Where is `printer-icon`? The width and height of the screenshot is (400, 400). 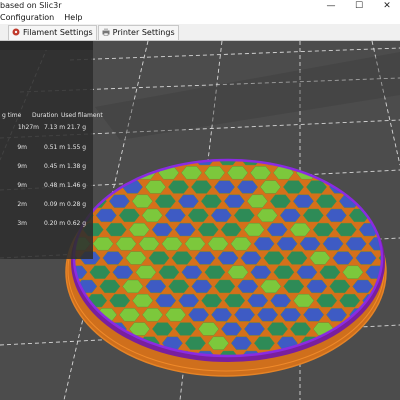
printer-icon is located at coordinates (106, 31).